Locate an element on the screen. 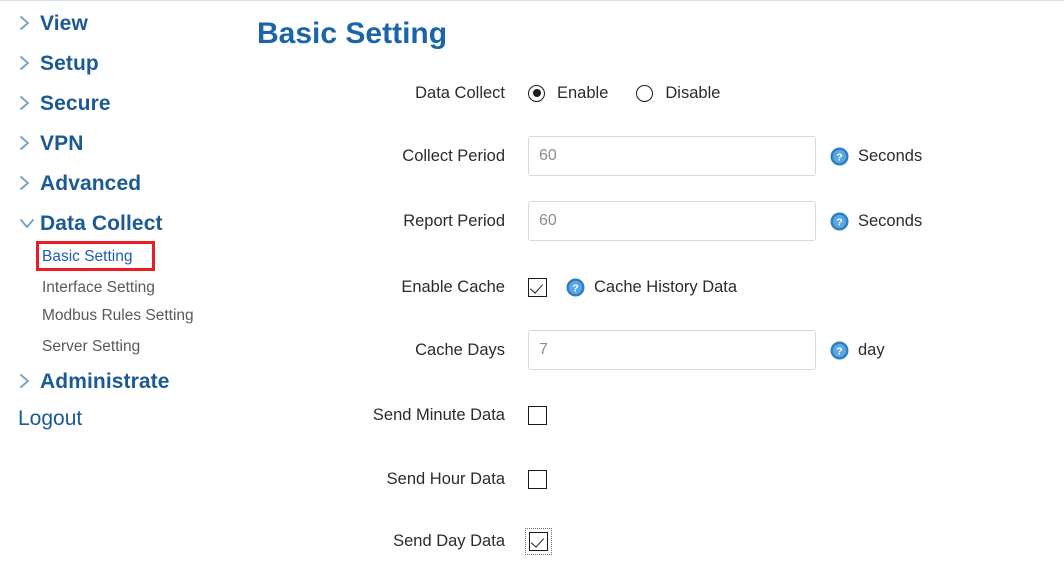 This screenshot has height=582, width=1064. label-cache-days: Cache Days is located at coordinates (460, 349).